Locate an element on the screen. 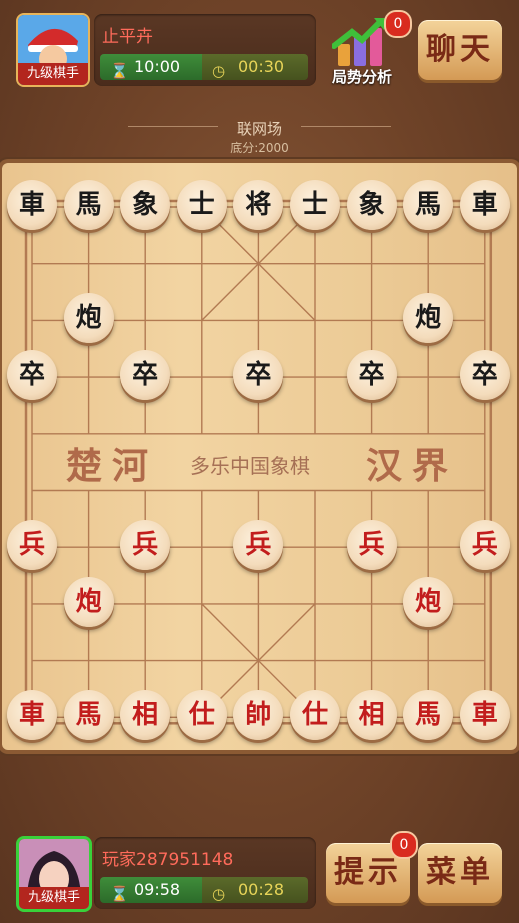  player-rank: 九级棋手 is located at coordinates (54, 898).